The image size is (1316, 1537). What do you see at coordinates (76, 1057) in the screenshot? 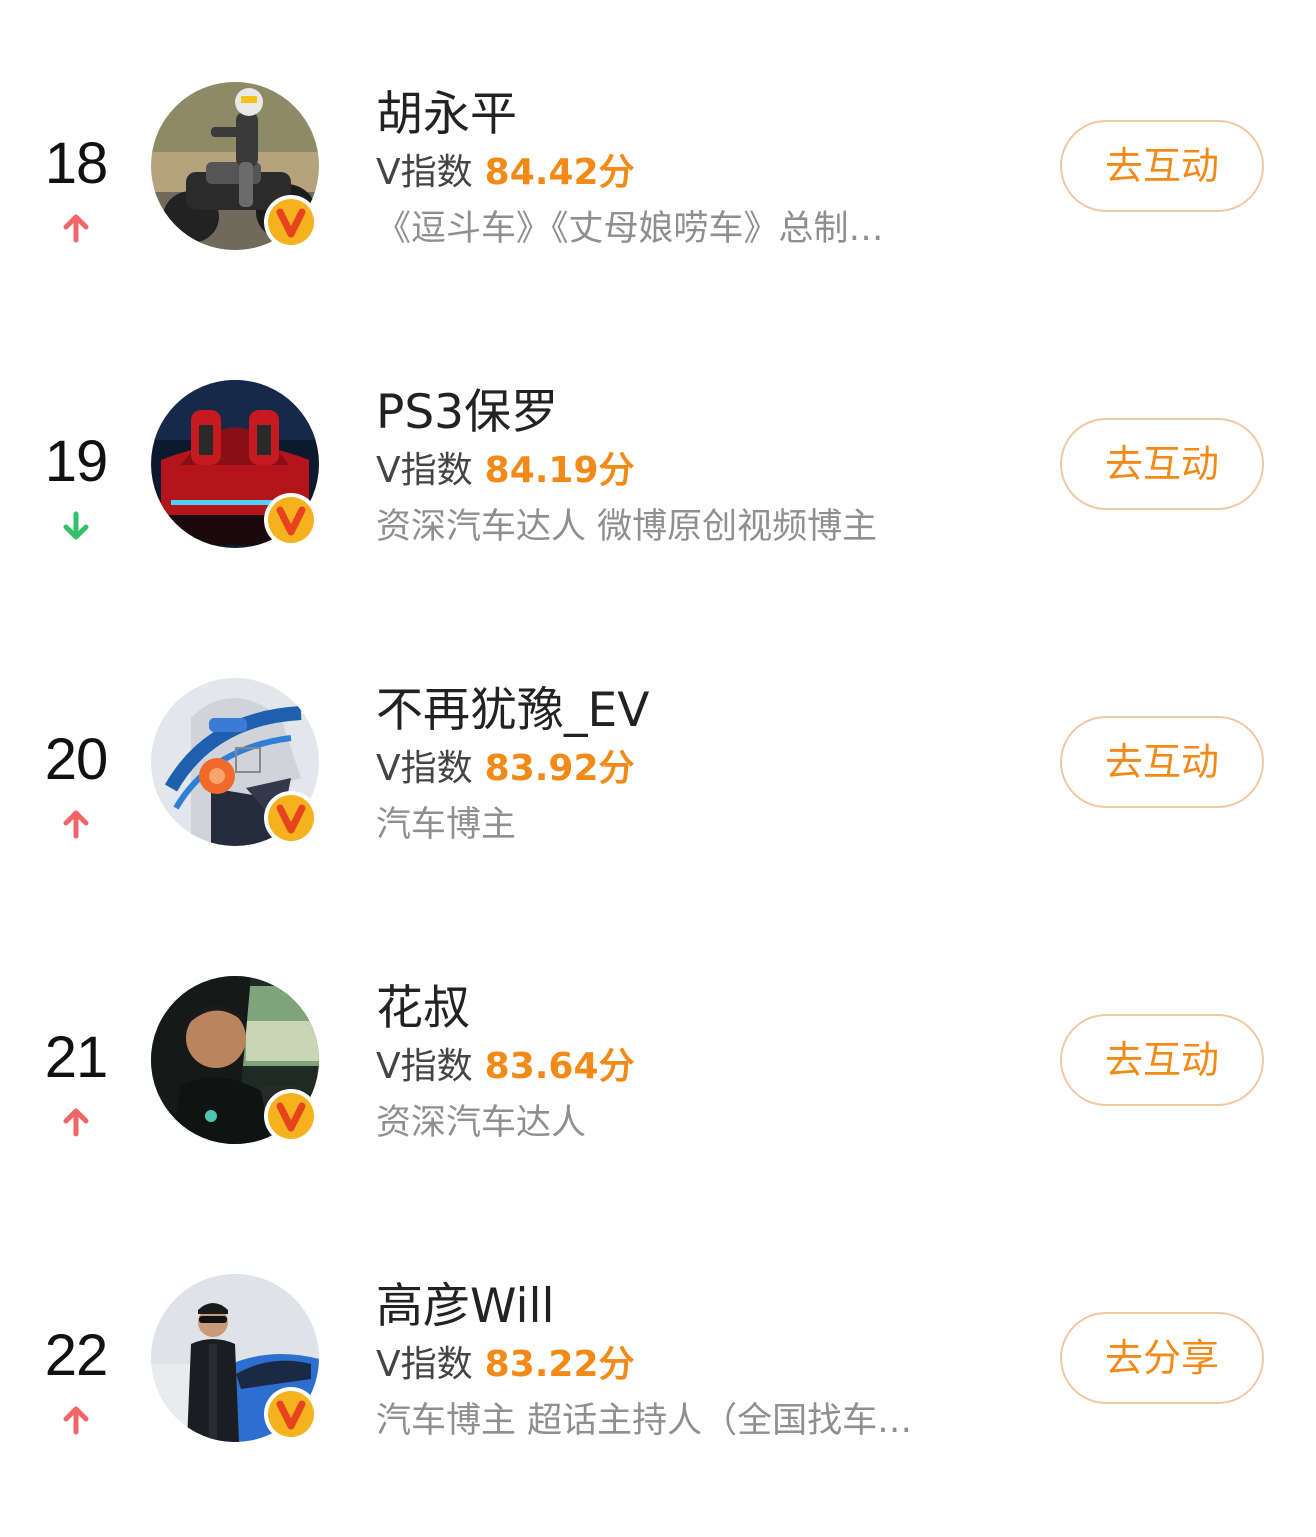
I see `rank-number: 21` at bounding box center [76, 1057].